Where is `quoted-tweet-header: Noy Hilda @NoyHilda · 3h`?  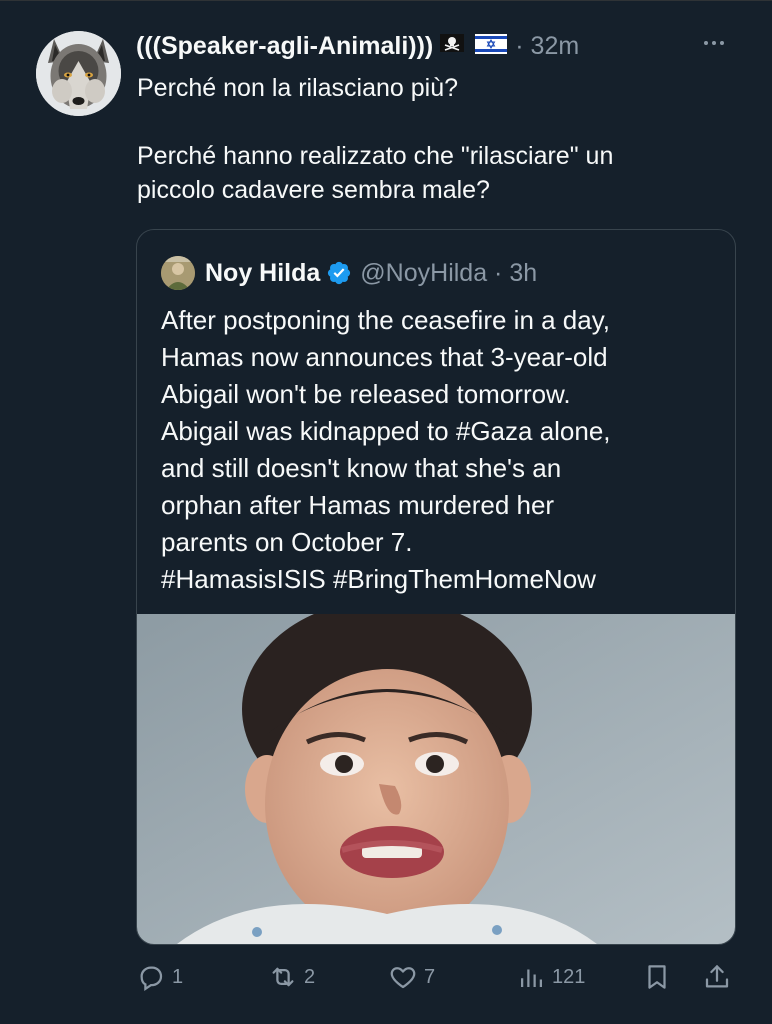
quoted-tweet-header: Noy Hilda @NoyHilda · 3h is located at coordinates (349, 273).